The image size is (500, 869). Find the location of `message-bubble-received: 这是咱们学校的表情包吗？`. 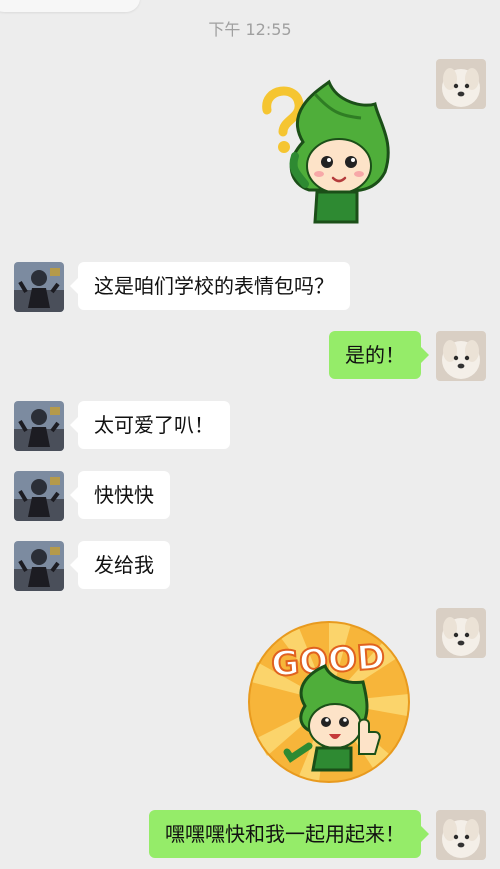

message-bubble-received: 这是咱们学校的表情包吗？ is located at coordinates (210, 286).